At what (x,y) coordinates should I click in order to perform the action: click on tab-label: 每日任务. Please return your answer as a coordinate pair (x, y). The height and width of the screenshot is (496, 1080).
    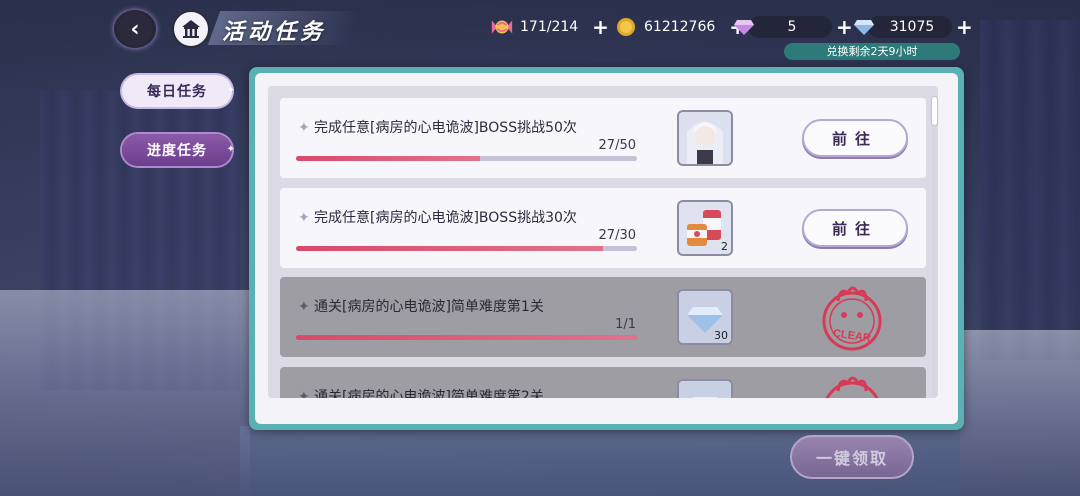
    Looking at the image, I should click on (177, 92).